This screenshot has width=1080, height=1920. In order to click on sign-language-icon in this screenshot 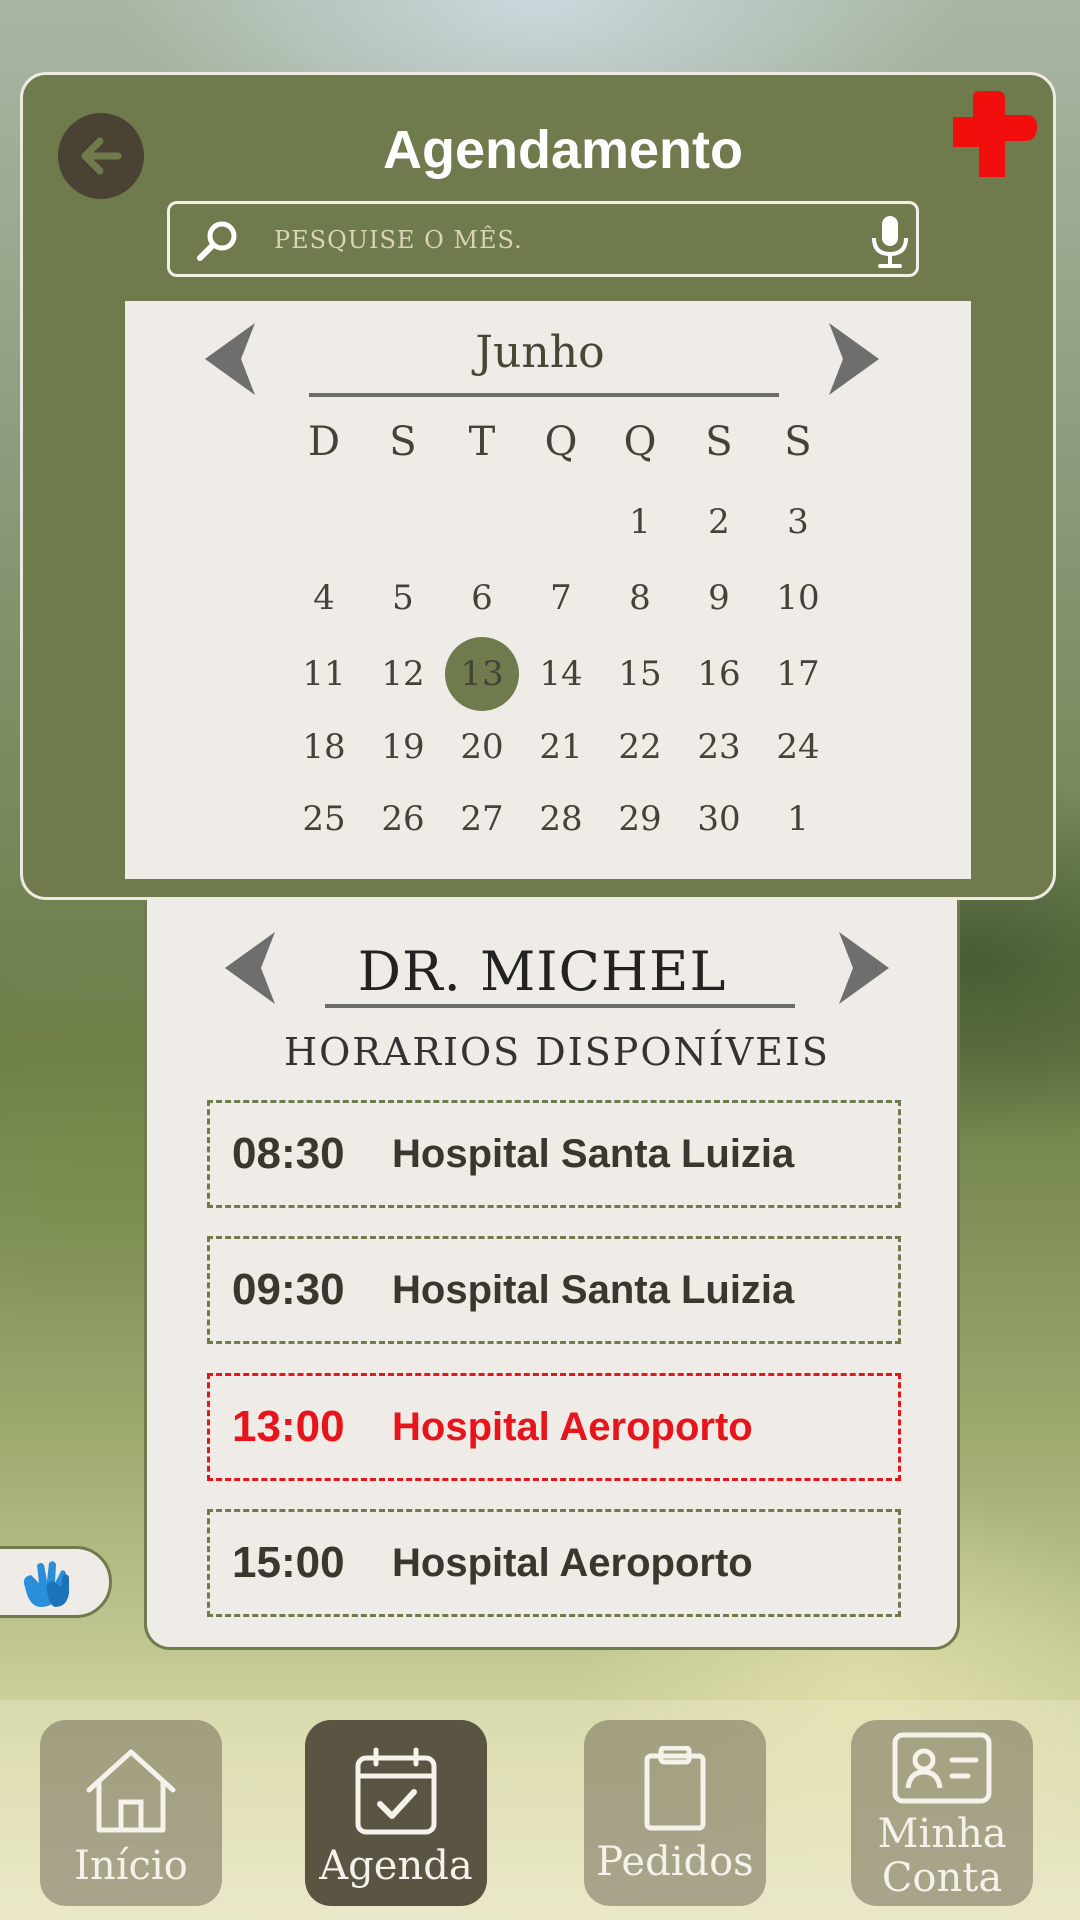, I will do `click(46, 1584)`.